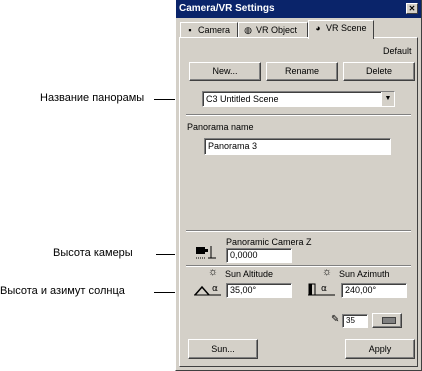  I want to click on annotation-camera-height: Высота камеры, so click(93, 253).